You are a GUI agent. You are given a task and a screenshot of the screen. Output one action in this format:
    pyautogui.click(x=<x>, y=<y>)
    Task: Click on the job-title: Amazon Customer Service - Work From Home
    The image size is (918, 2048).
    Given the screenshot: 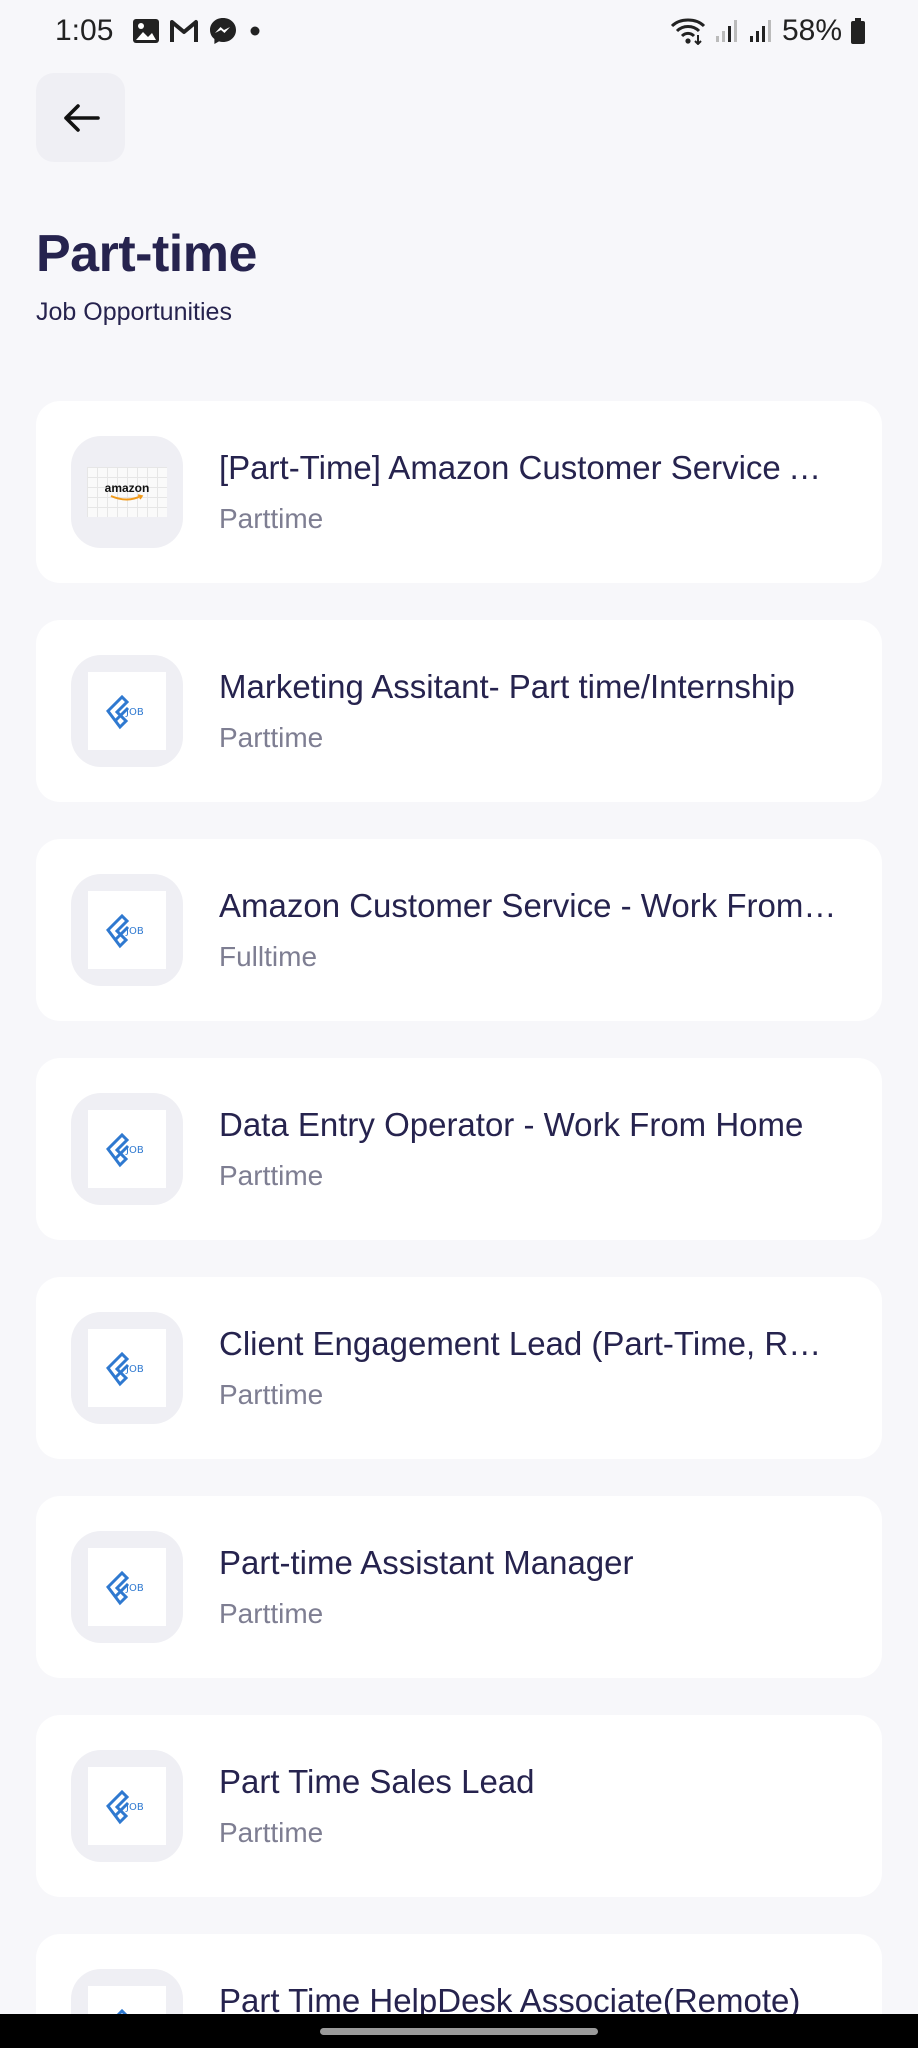 What is the action you would take?
    pyautogui.click(x=529, y=905)
    